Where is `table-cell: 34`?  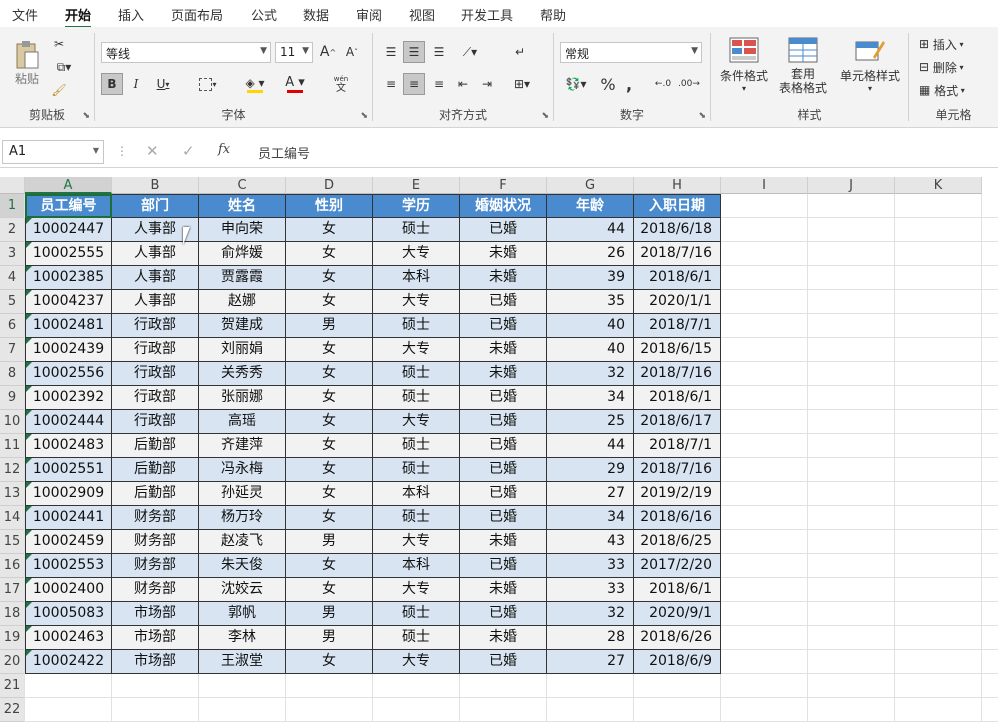
table-cell: 34 is located at coordinates (590, 518).